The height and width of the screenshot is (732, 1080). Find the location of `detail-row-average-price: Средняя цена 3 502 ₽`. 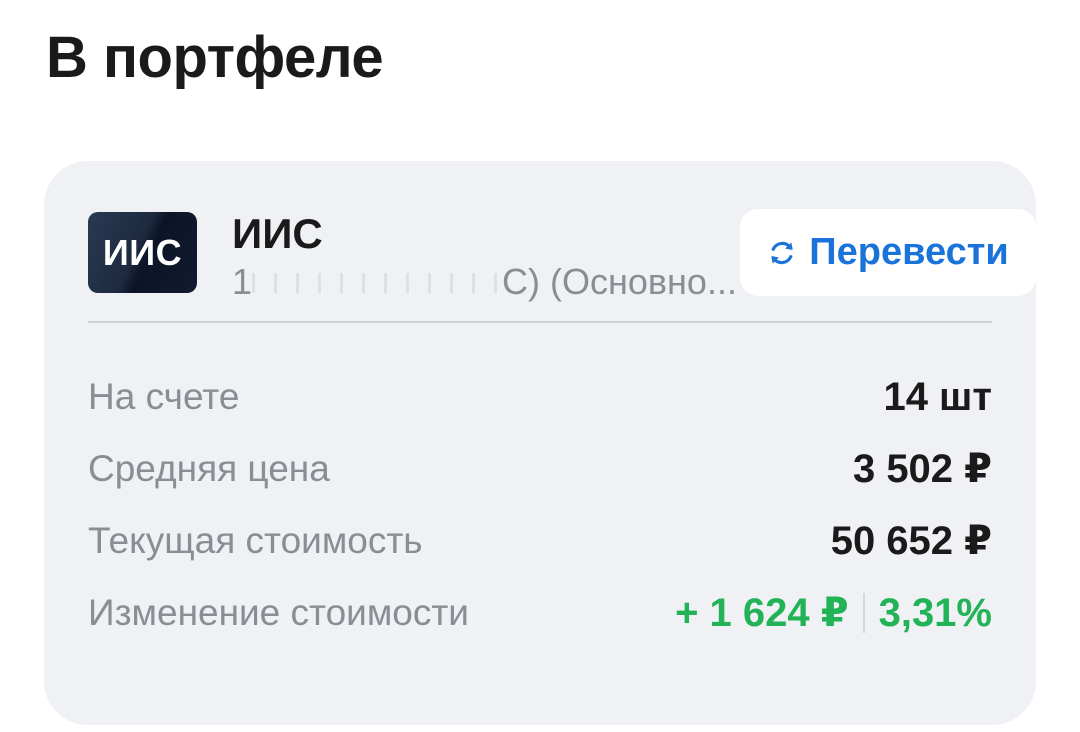

detail-row-average-price: Средняя цена 3 502 ₽ is located at coordinates (540, 469).